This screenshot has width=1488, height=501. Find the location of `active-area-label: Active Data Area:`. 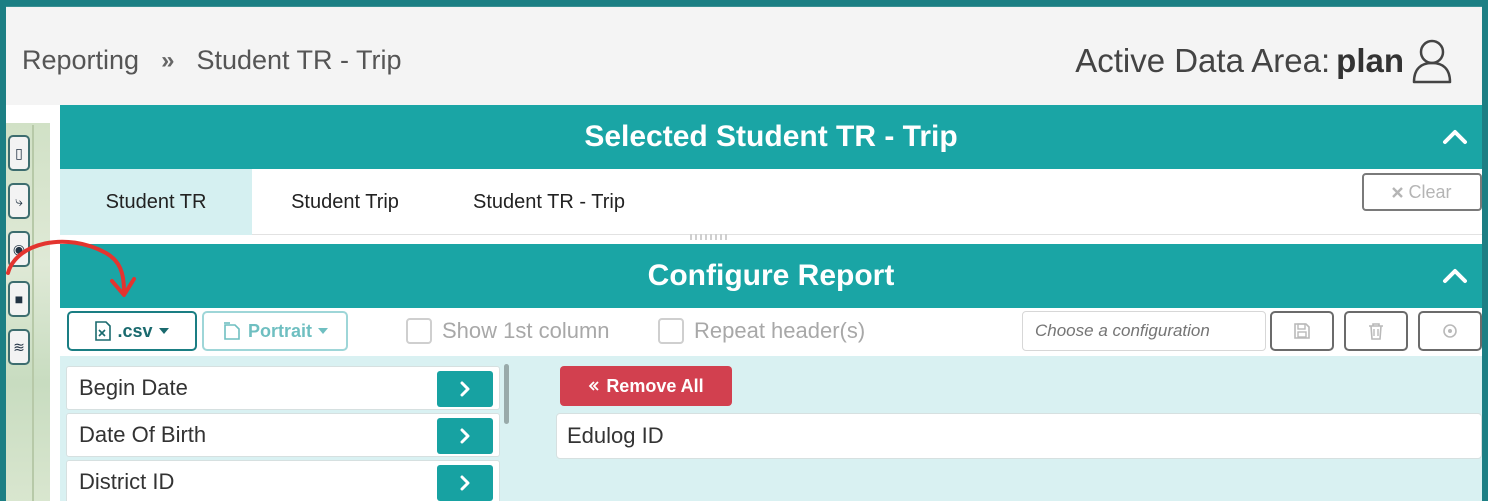

active-area-label: Active Data Area: is located at coordinates (1203, 60).